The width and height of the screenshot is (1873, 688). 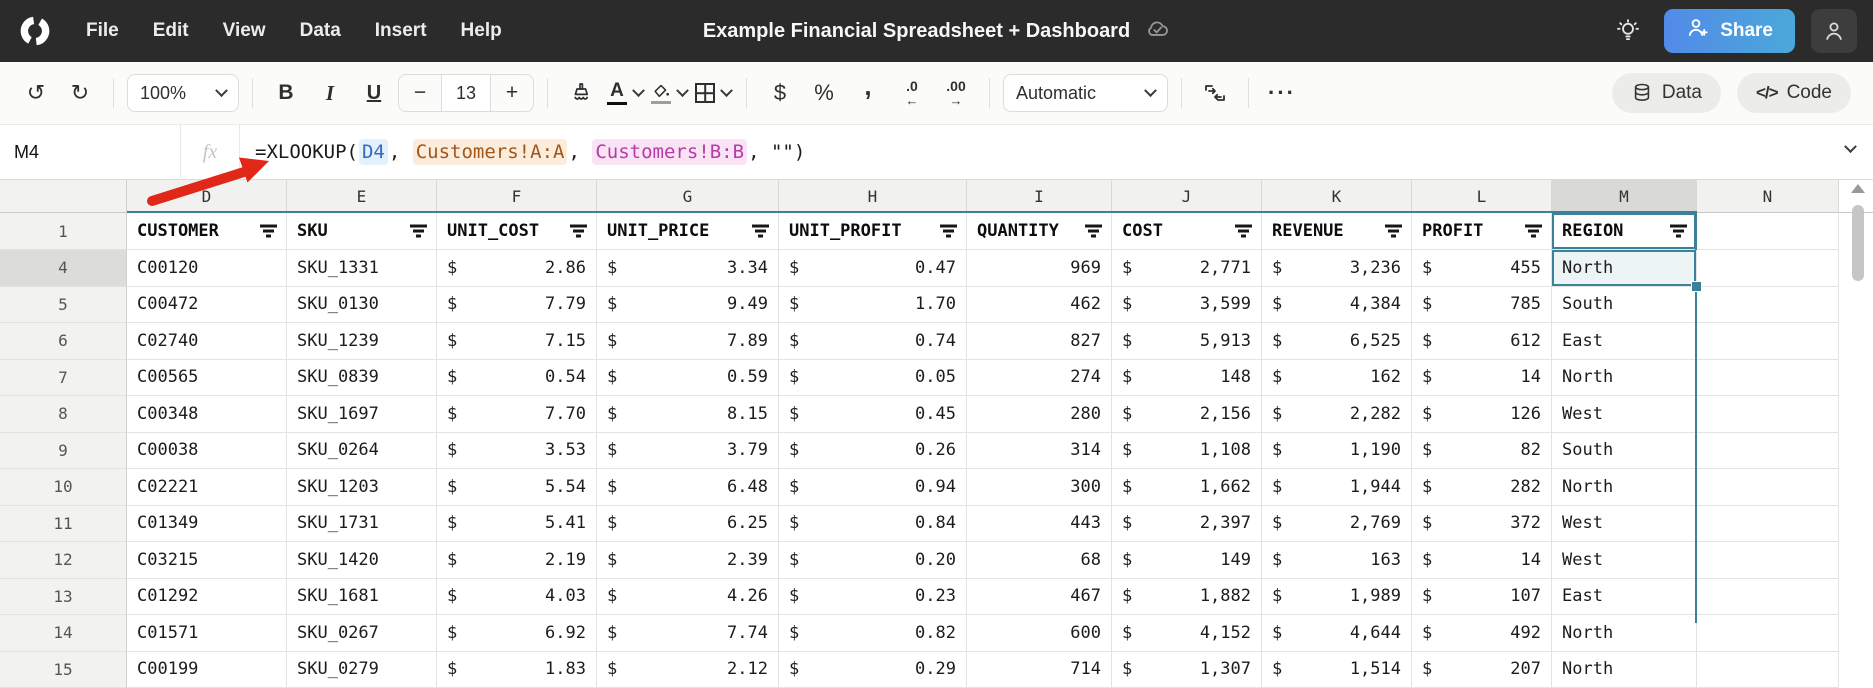 I want to click on cell: $7.79, so click(x=517, y=304).